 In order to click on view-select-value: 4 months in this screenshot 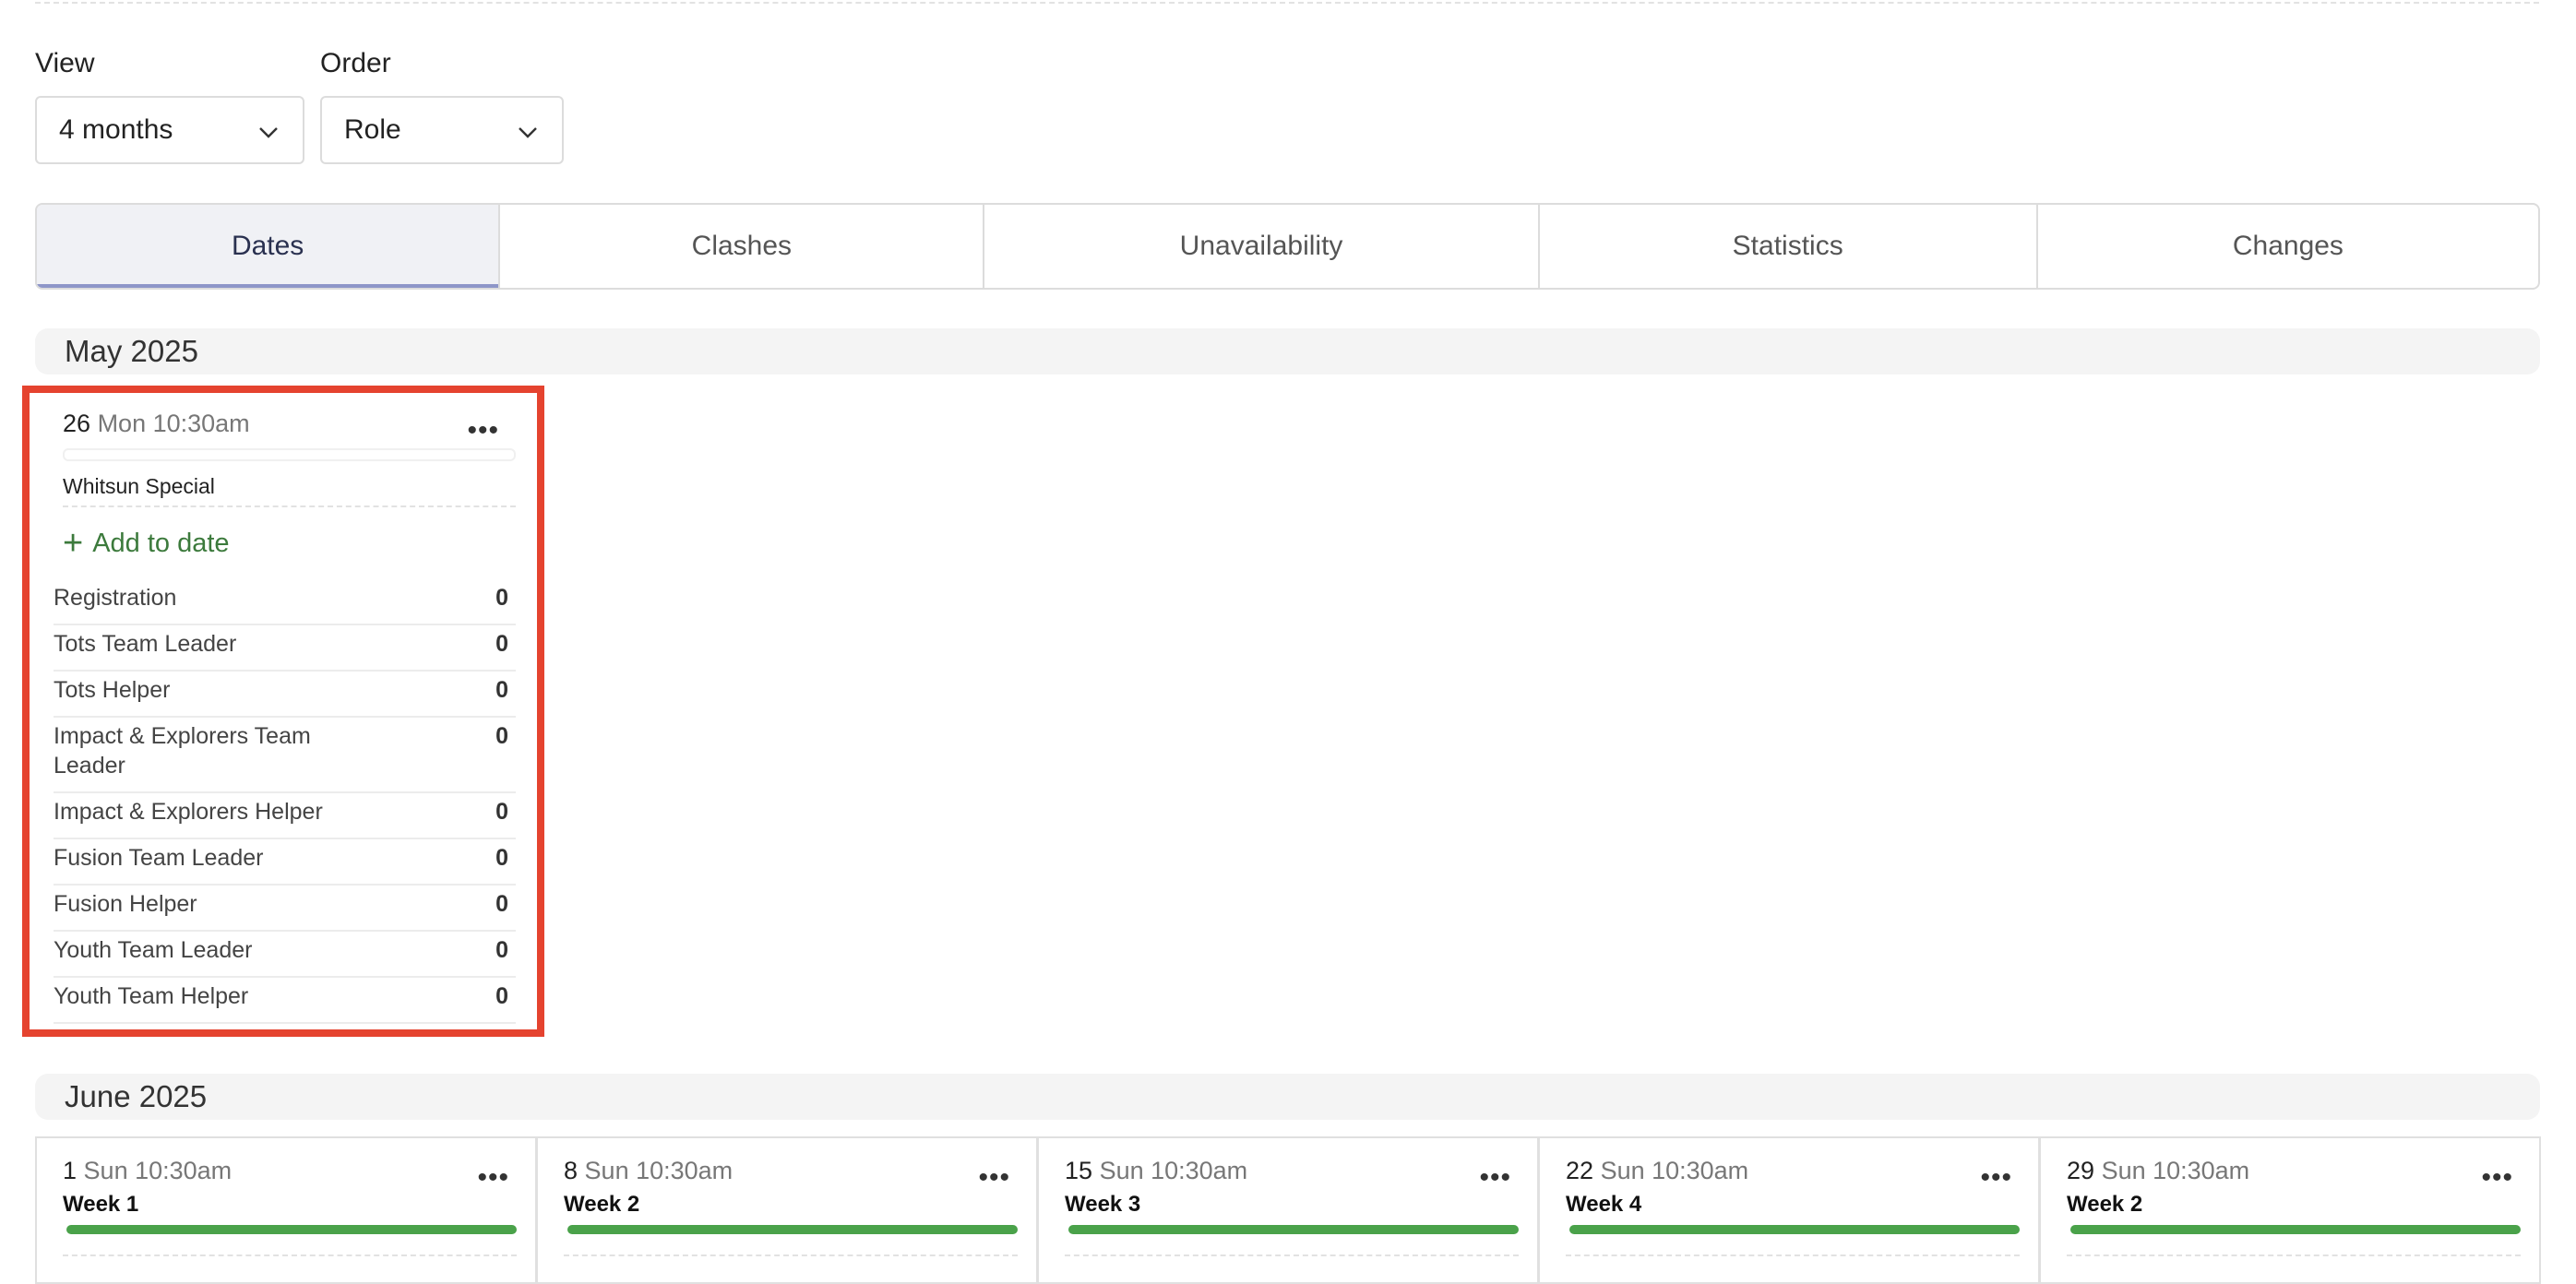, I will do `click(116, 129)`.